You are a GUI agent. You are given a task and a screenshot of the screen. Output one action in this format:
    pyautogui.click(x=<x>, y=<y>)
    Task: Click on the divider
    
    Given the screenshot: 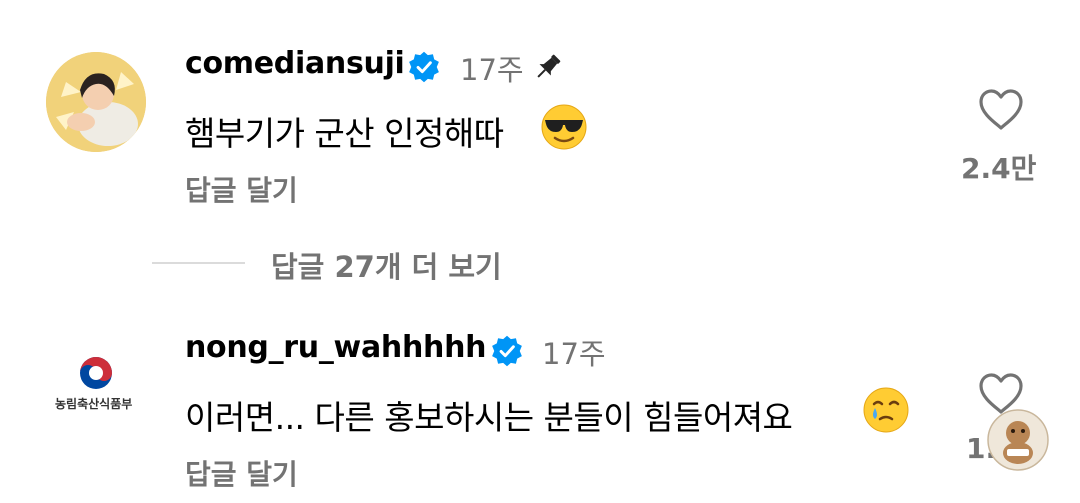 What is the action you would take?
    pyautogui.click(x=198, y=263)
    